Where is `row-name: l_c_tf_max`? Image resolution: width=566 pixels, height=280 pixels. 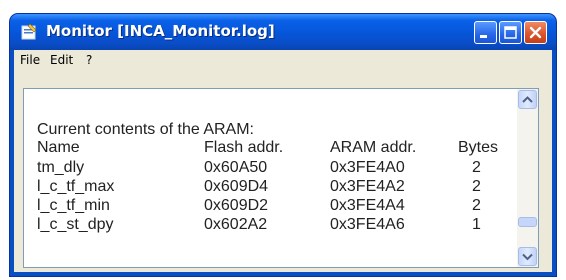 row-name: l_c_tf_max is located at coordinates (76, 186).